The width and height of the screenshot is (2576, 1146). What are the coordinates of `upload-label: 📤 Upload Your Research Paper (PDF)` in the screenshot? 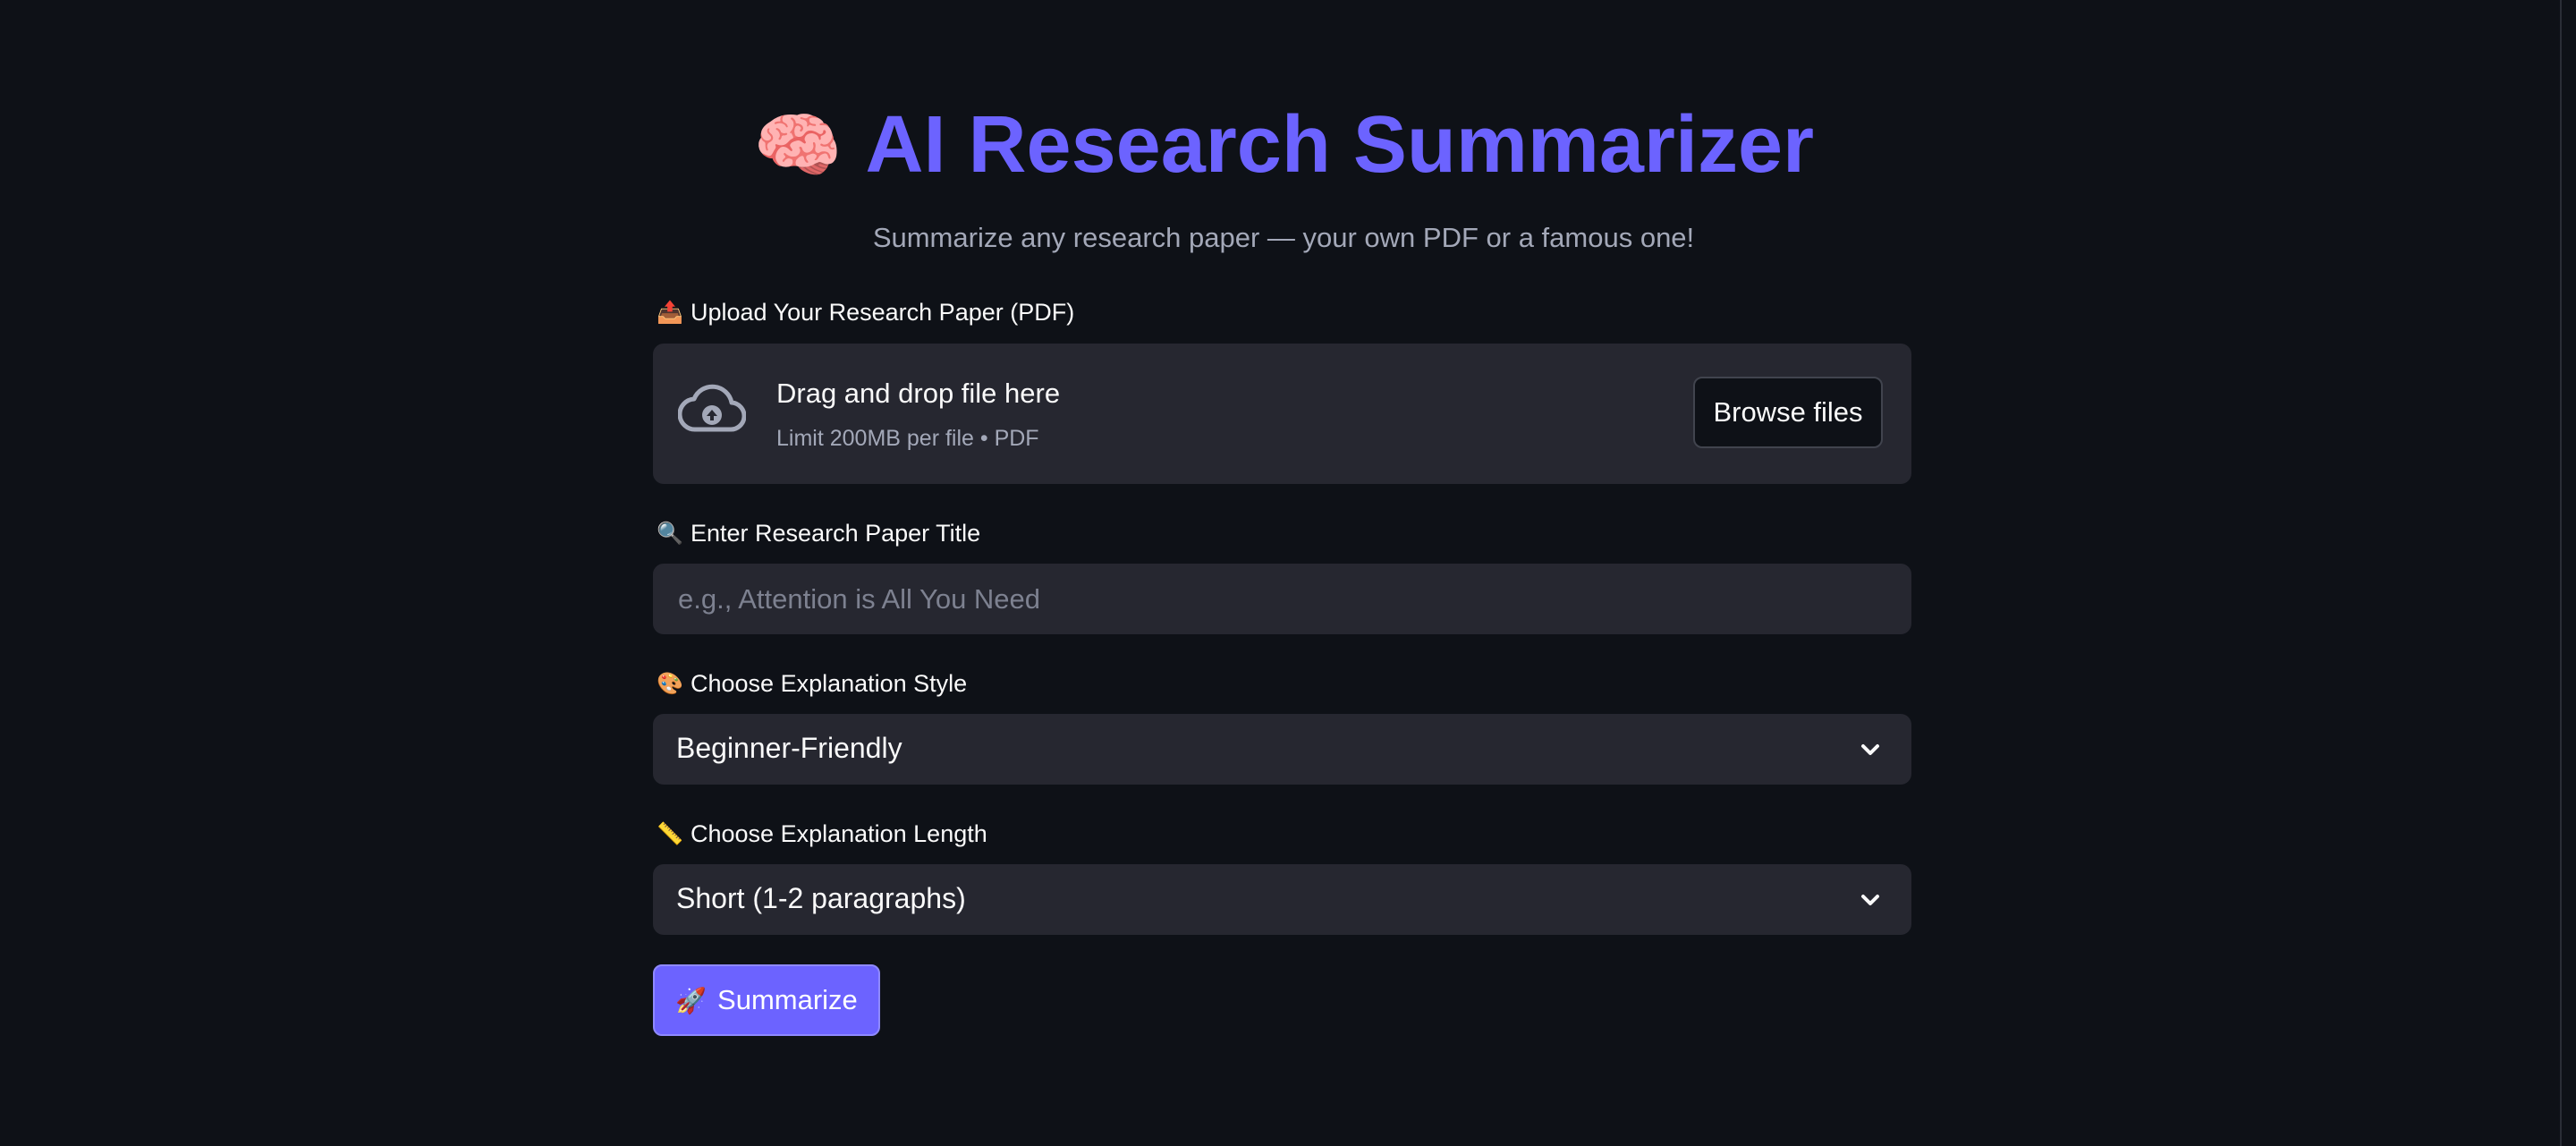 It's located at (865, 313).